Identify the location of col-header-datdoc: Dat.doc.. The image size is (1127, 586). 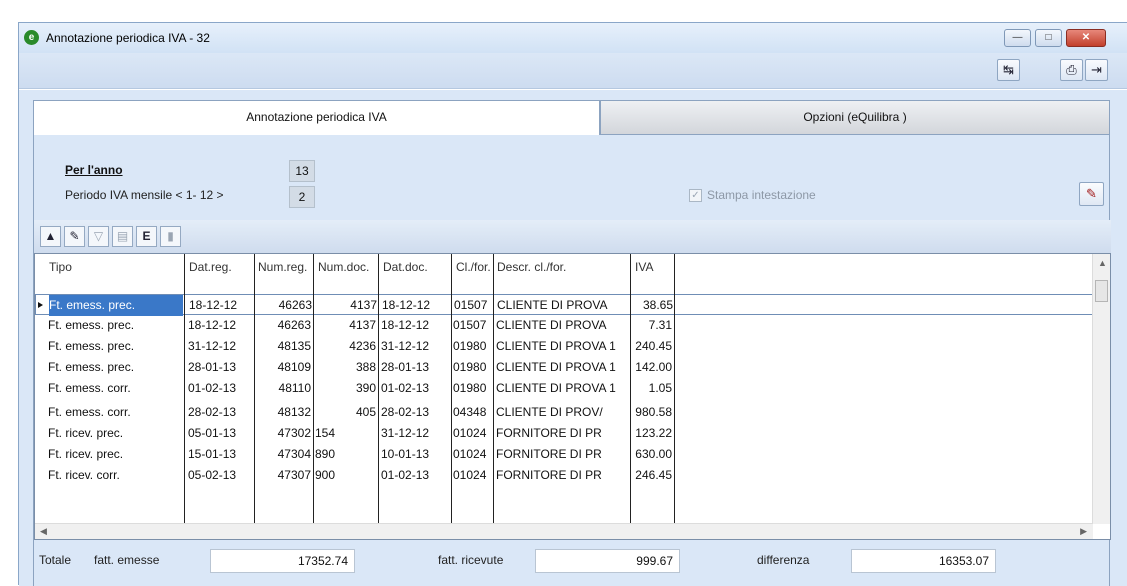
(405, 267).